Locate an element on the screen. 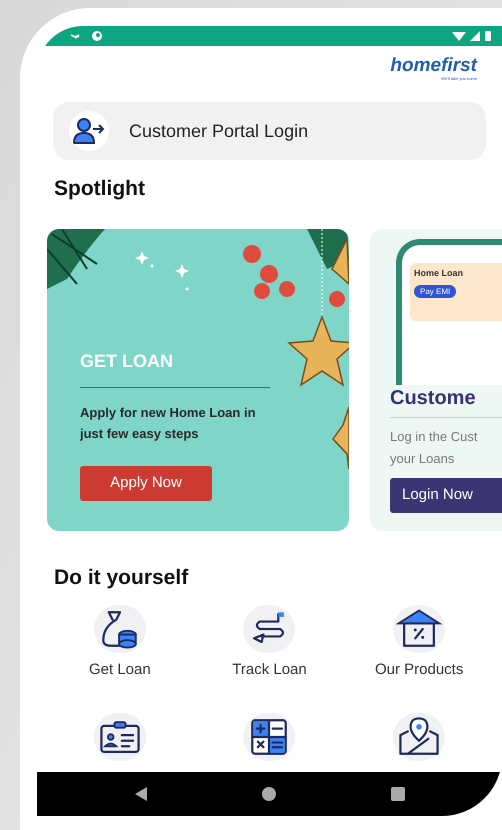  pay-emi-pill: Pay EMI is located at coordinates (435, 291).